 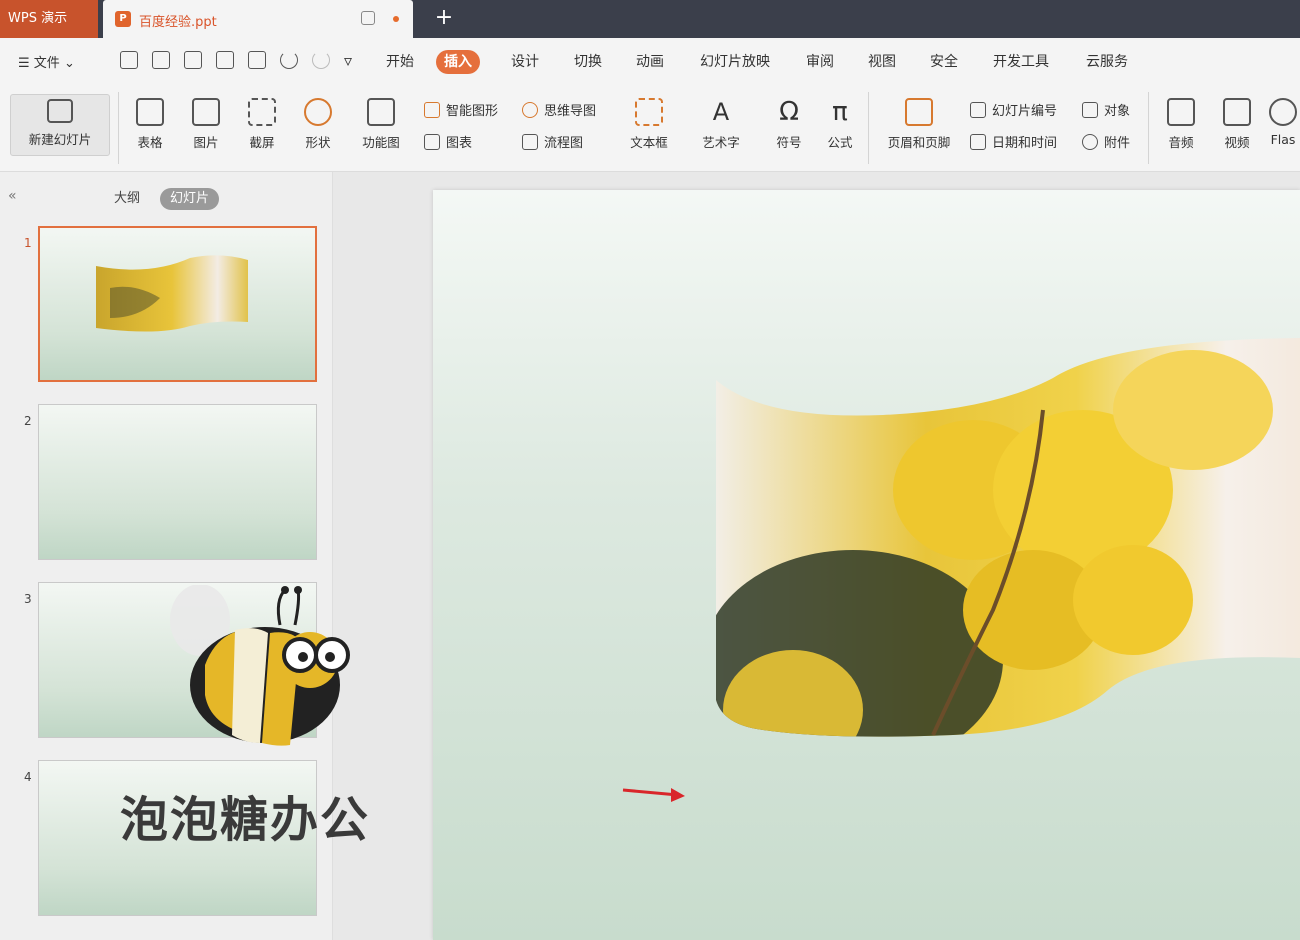 What do you see at coordinates (262, 142) in the screenshot?
I see `screenshot-label: 截屏` at bounding box center [262, 142].